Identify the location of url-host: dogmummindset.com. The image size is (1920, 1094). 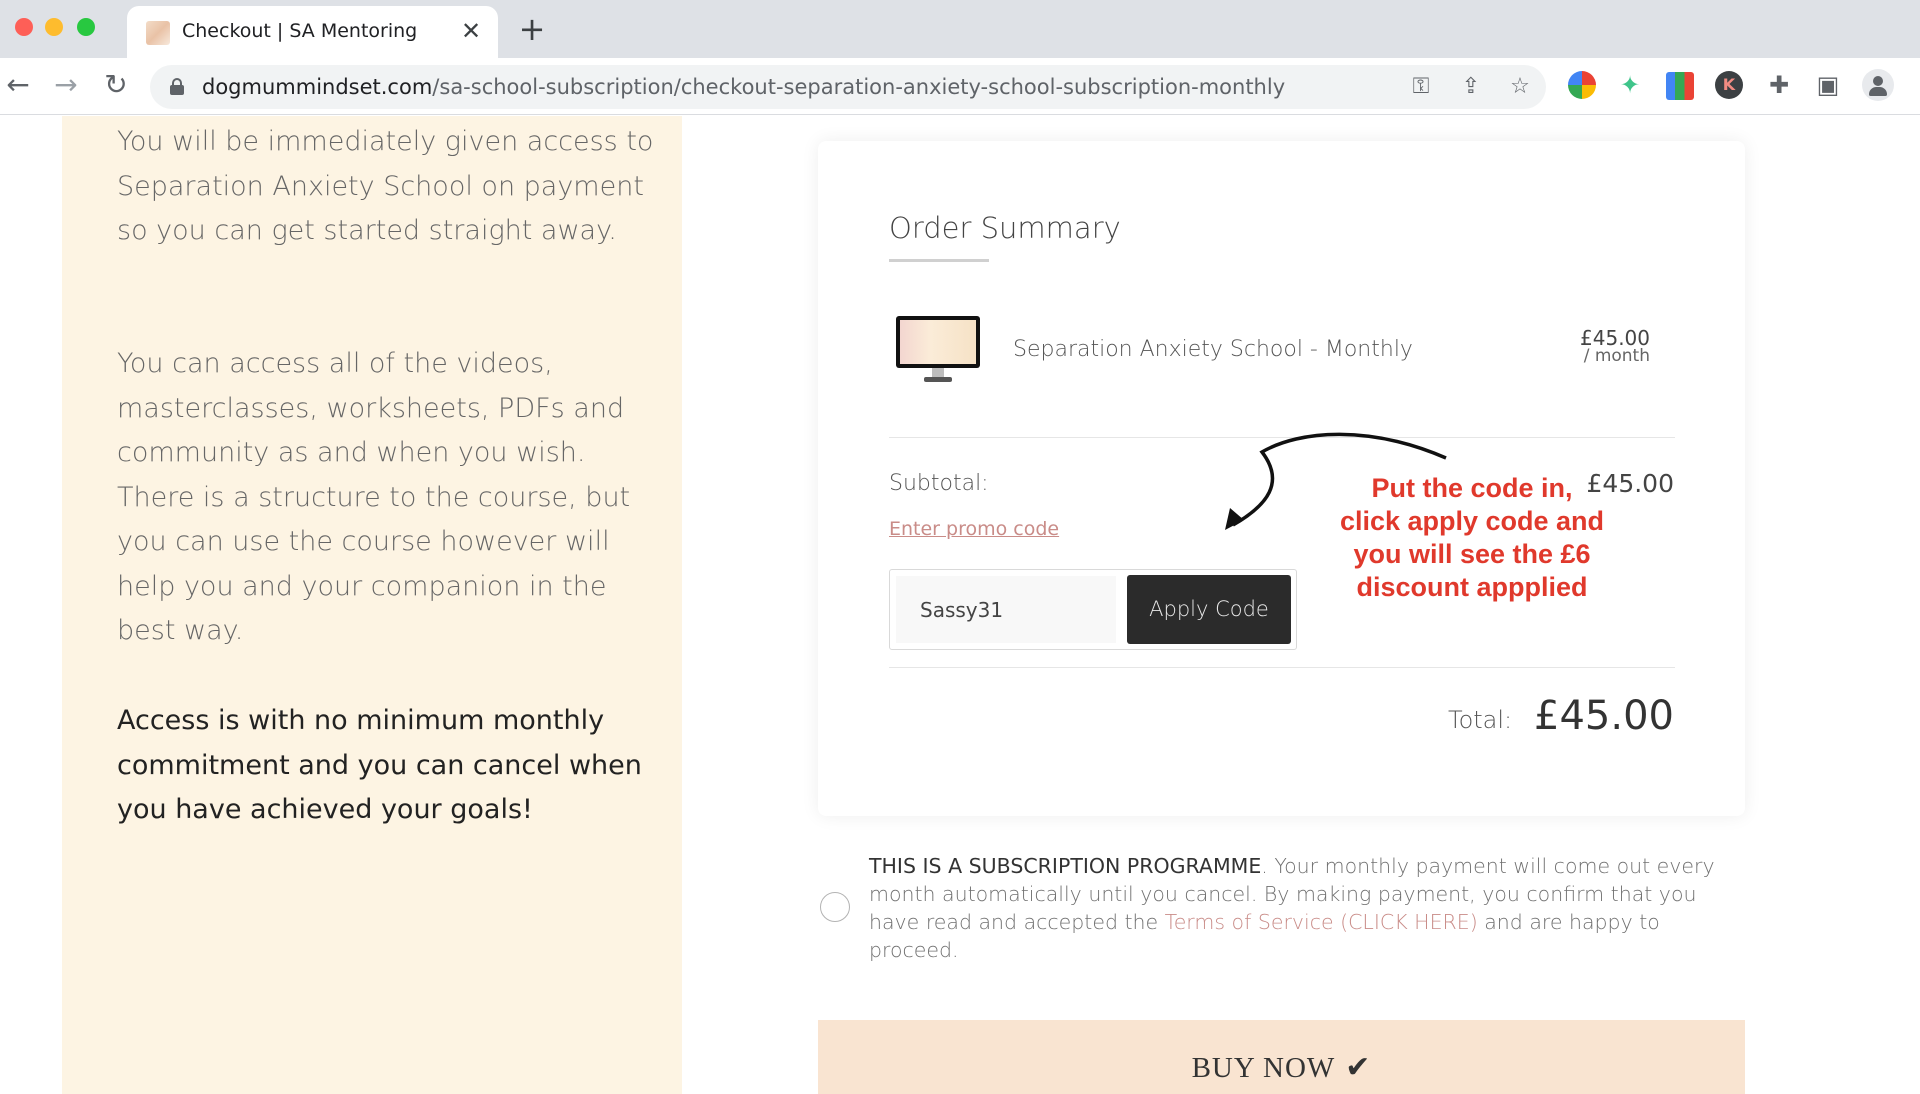
(317, 87).